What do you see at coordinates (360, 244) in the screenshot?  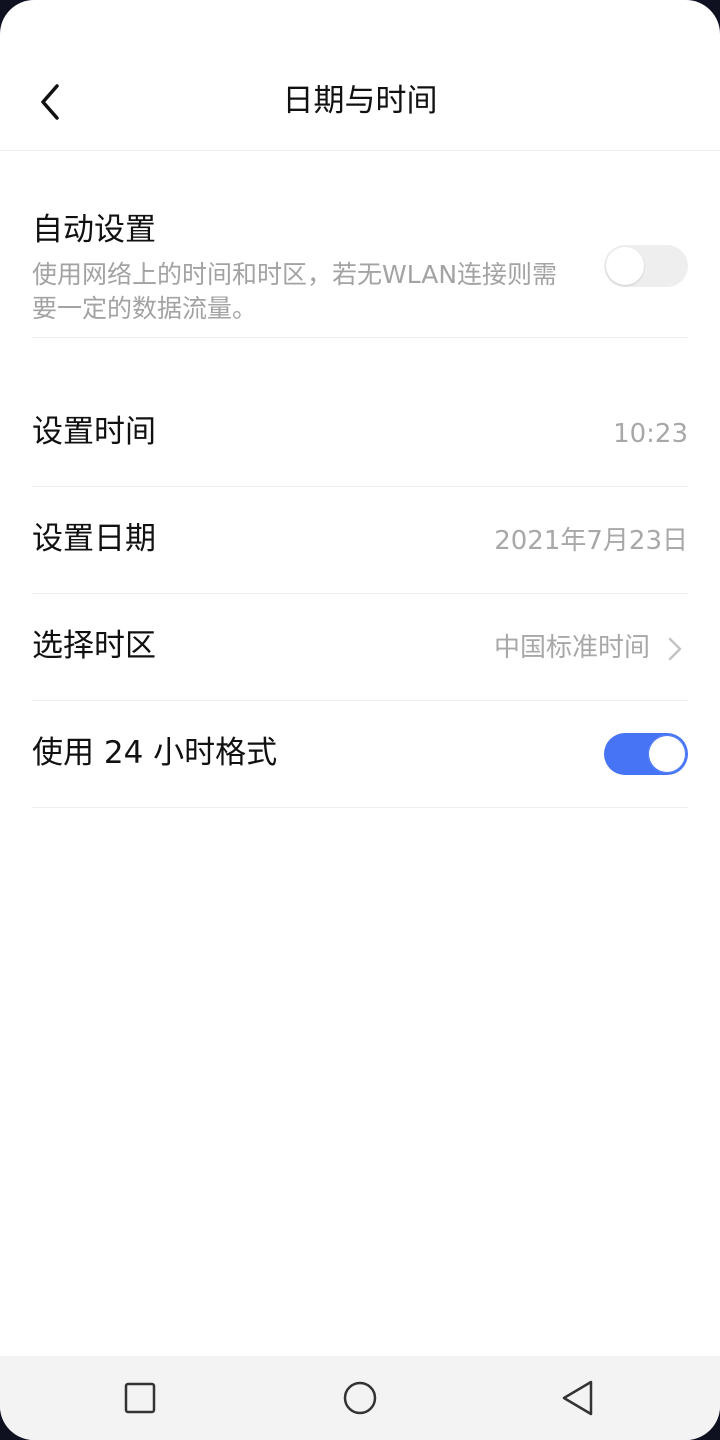 I see `auto-setting-row: 自动设置 使用网络上的时间和时区，若无WLAN连接则需要一定的数据流量。` at bounding box center [360, 244].